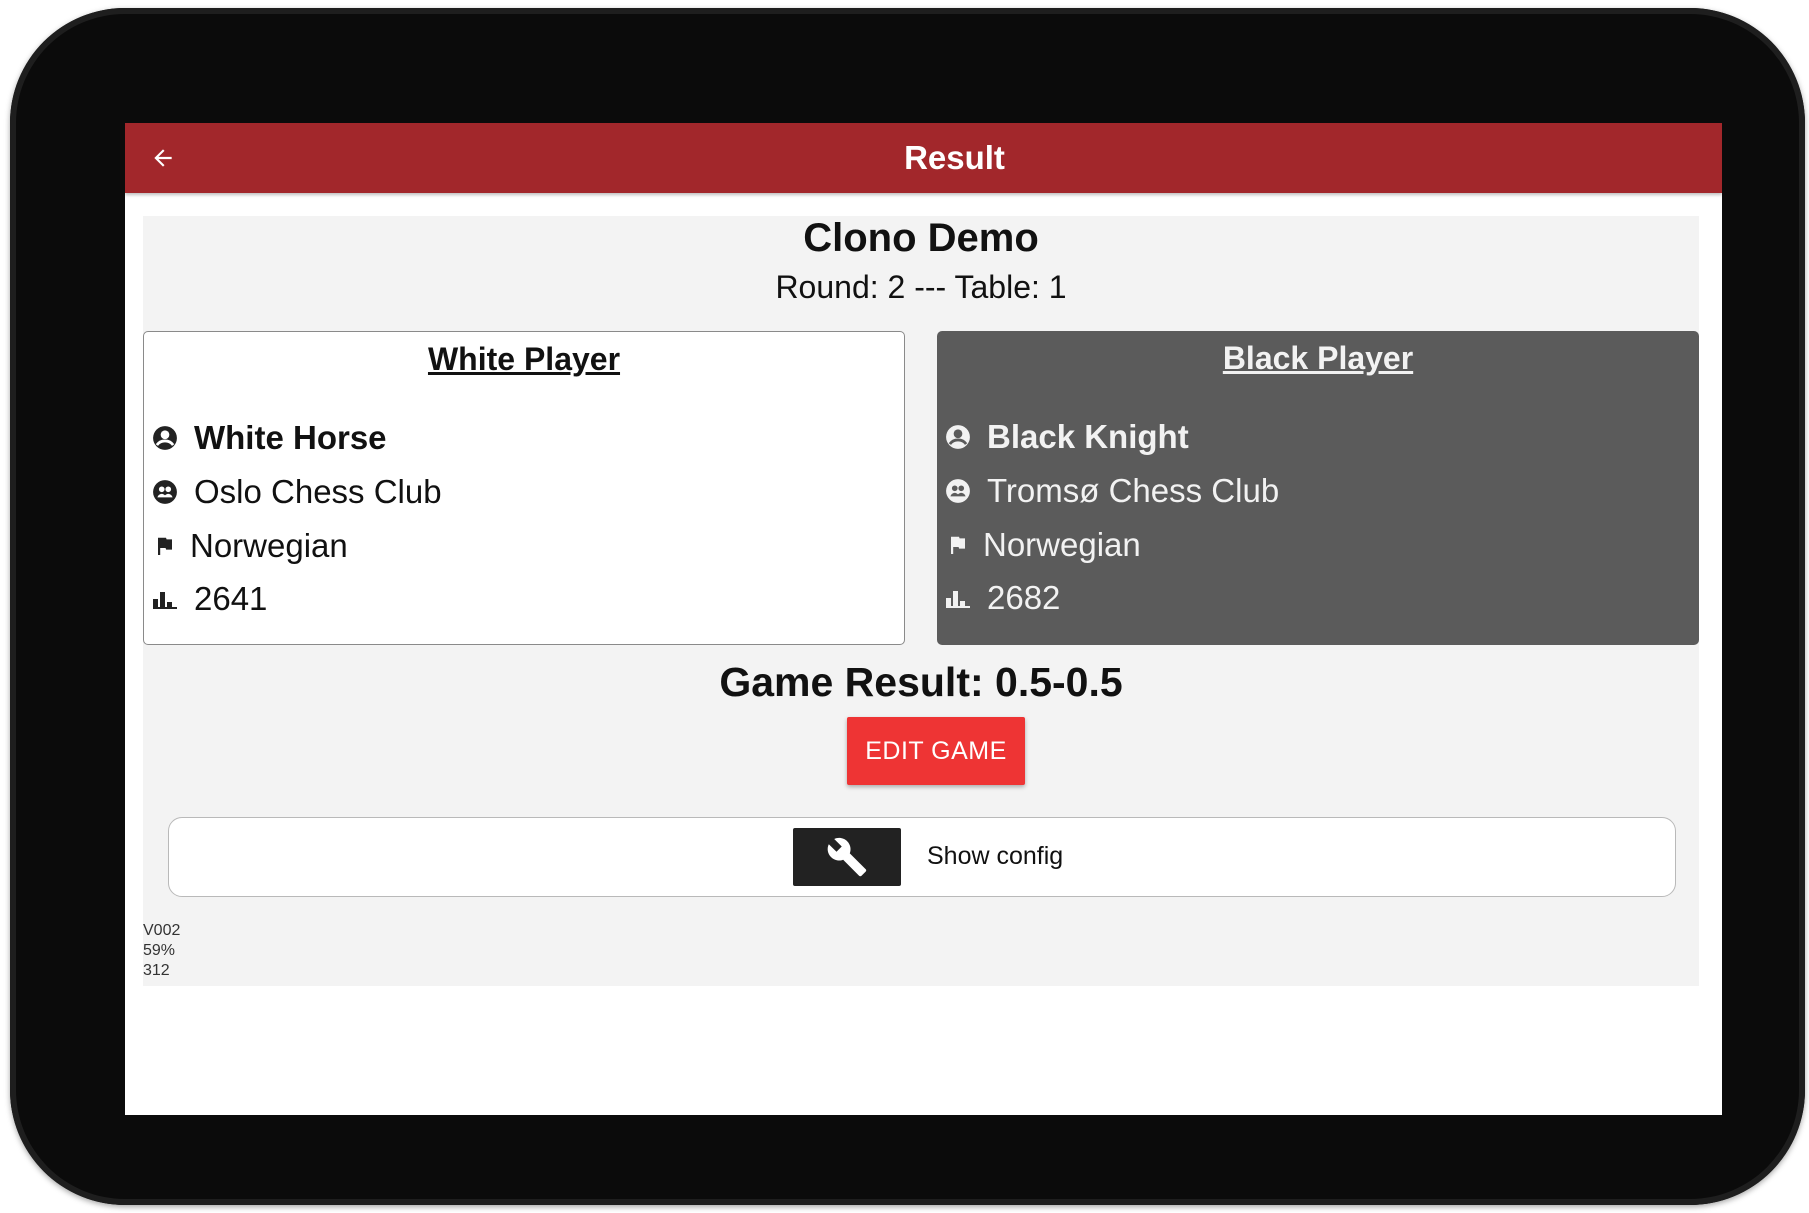 The height and width of the screenshot is (1213, 1809). I want to click on edit-game-button: EDIT GAME, so click(936, 751).